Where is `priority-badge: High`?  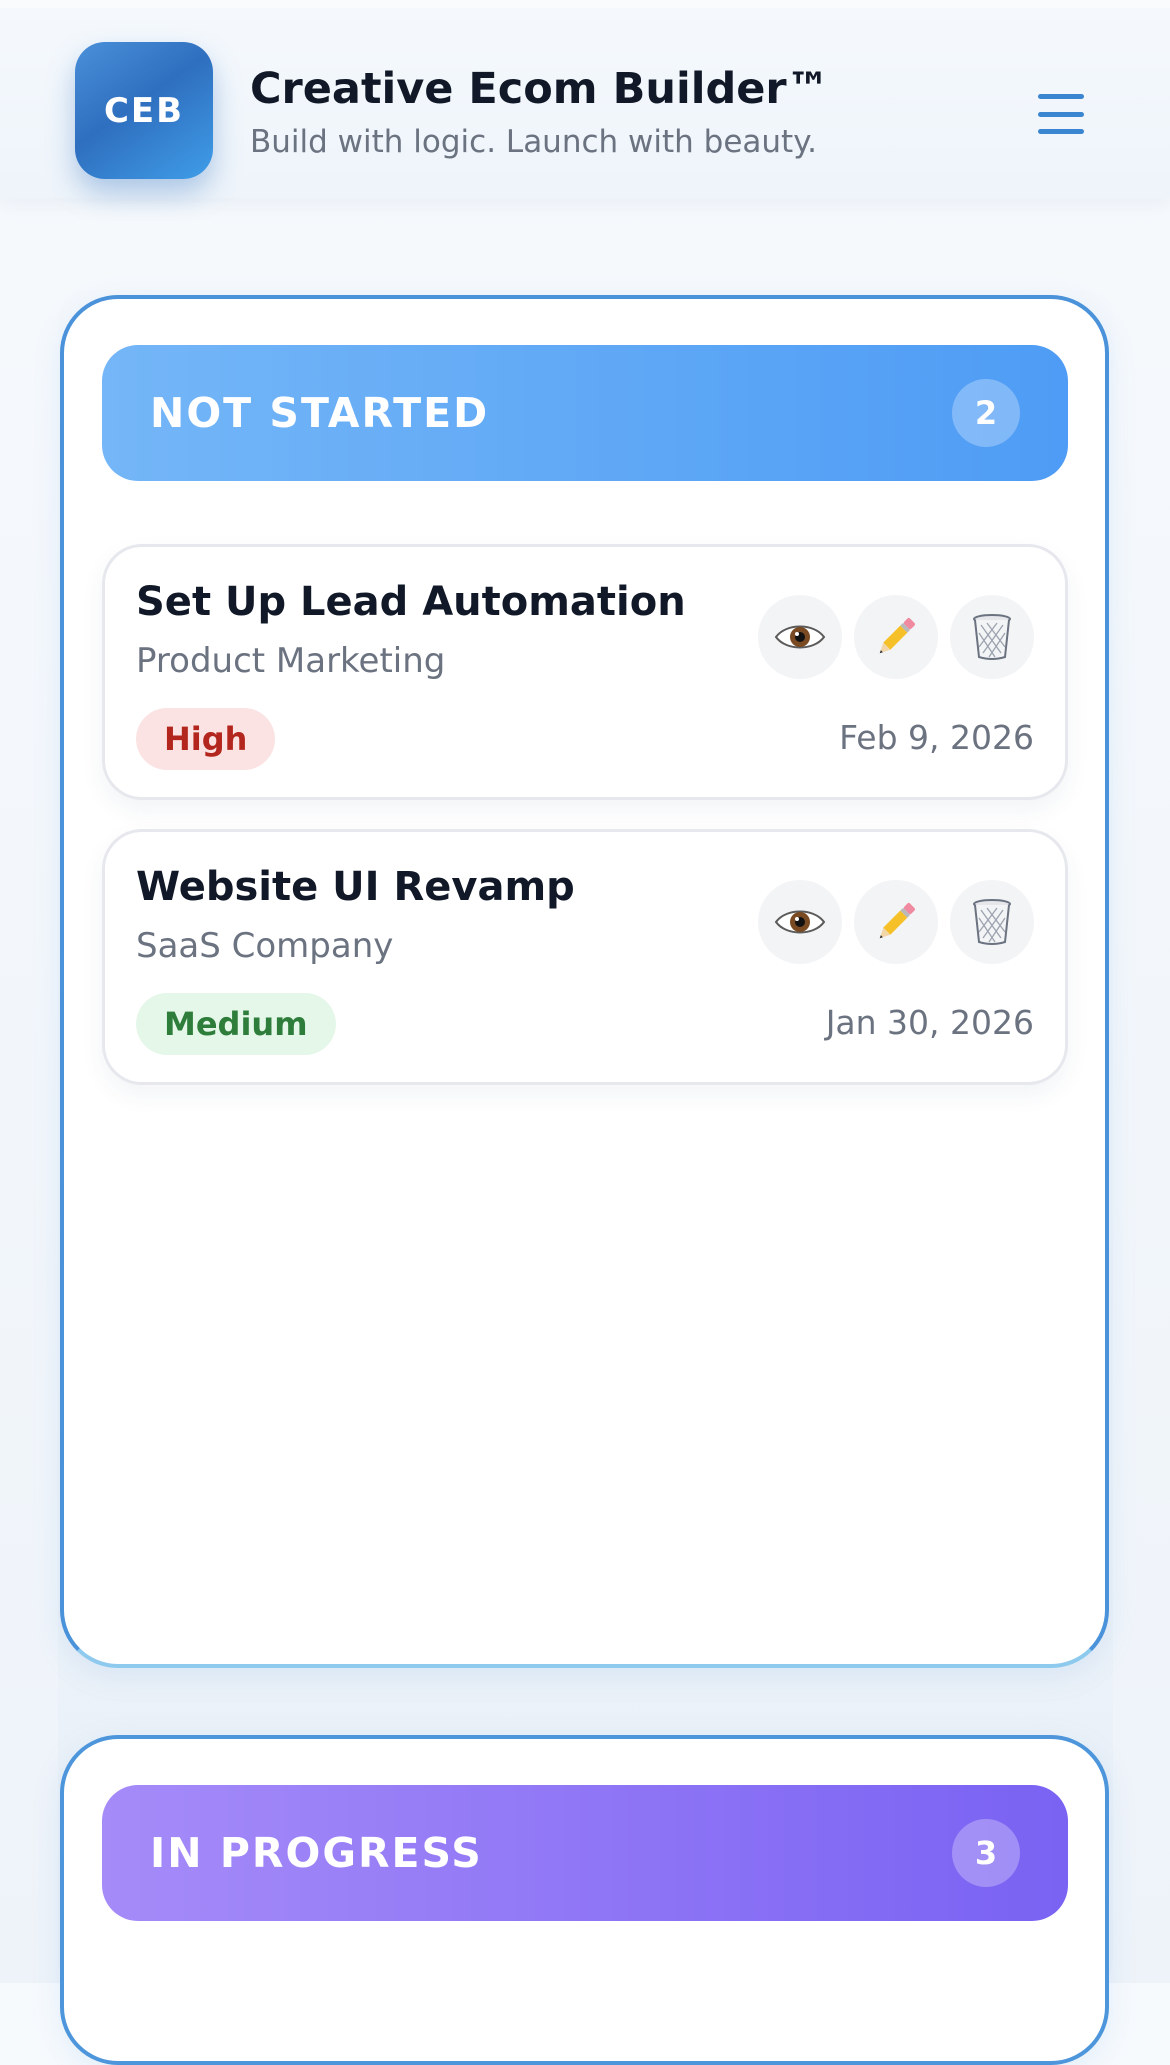
priority-badge: High is located at coordinates (206, 739).